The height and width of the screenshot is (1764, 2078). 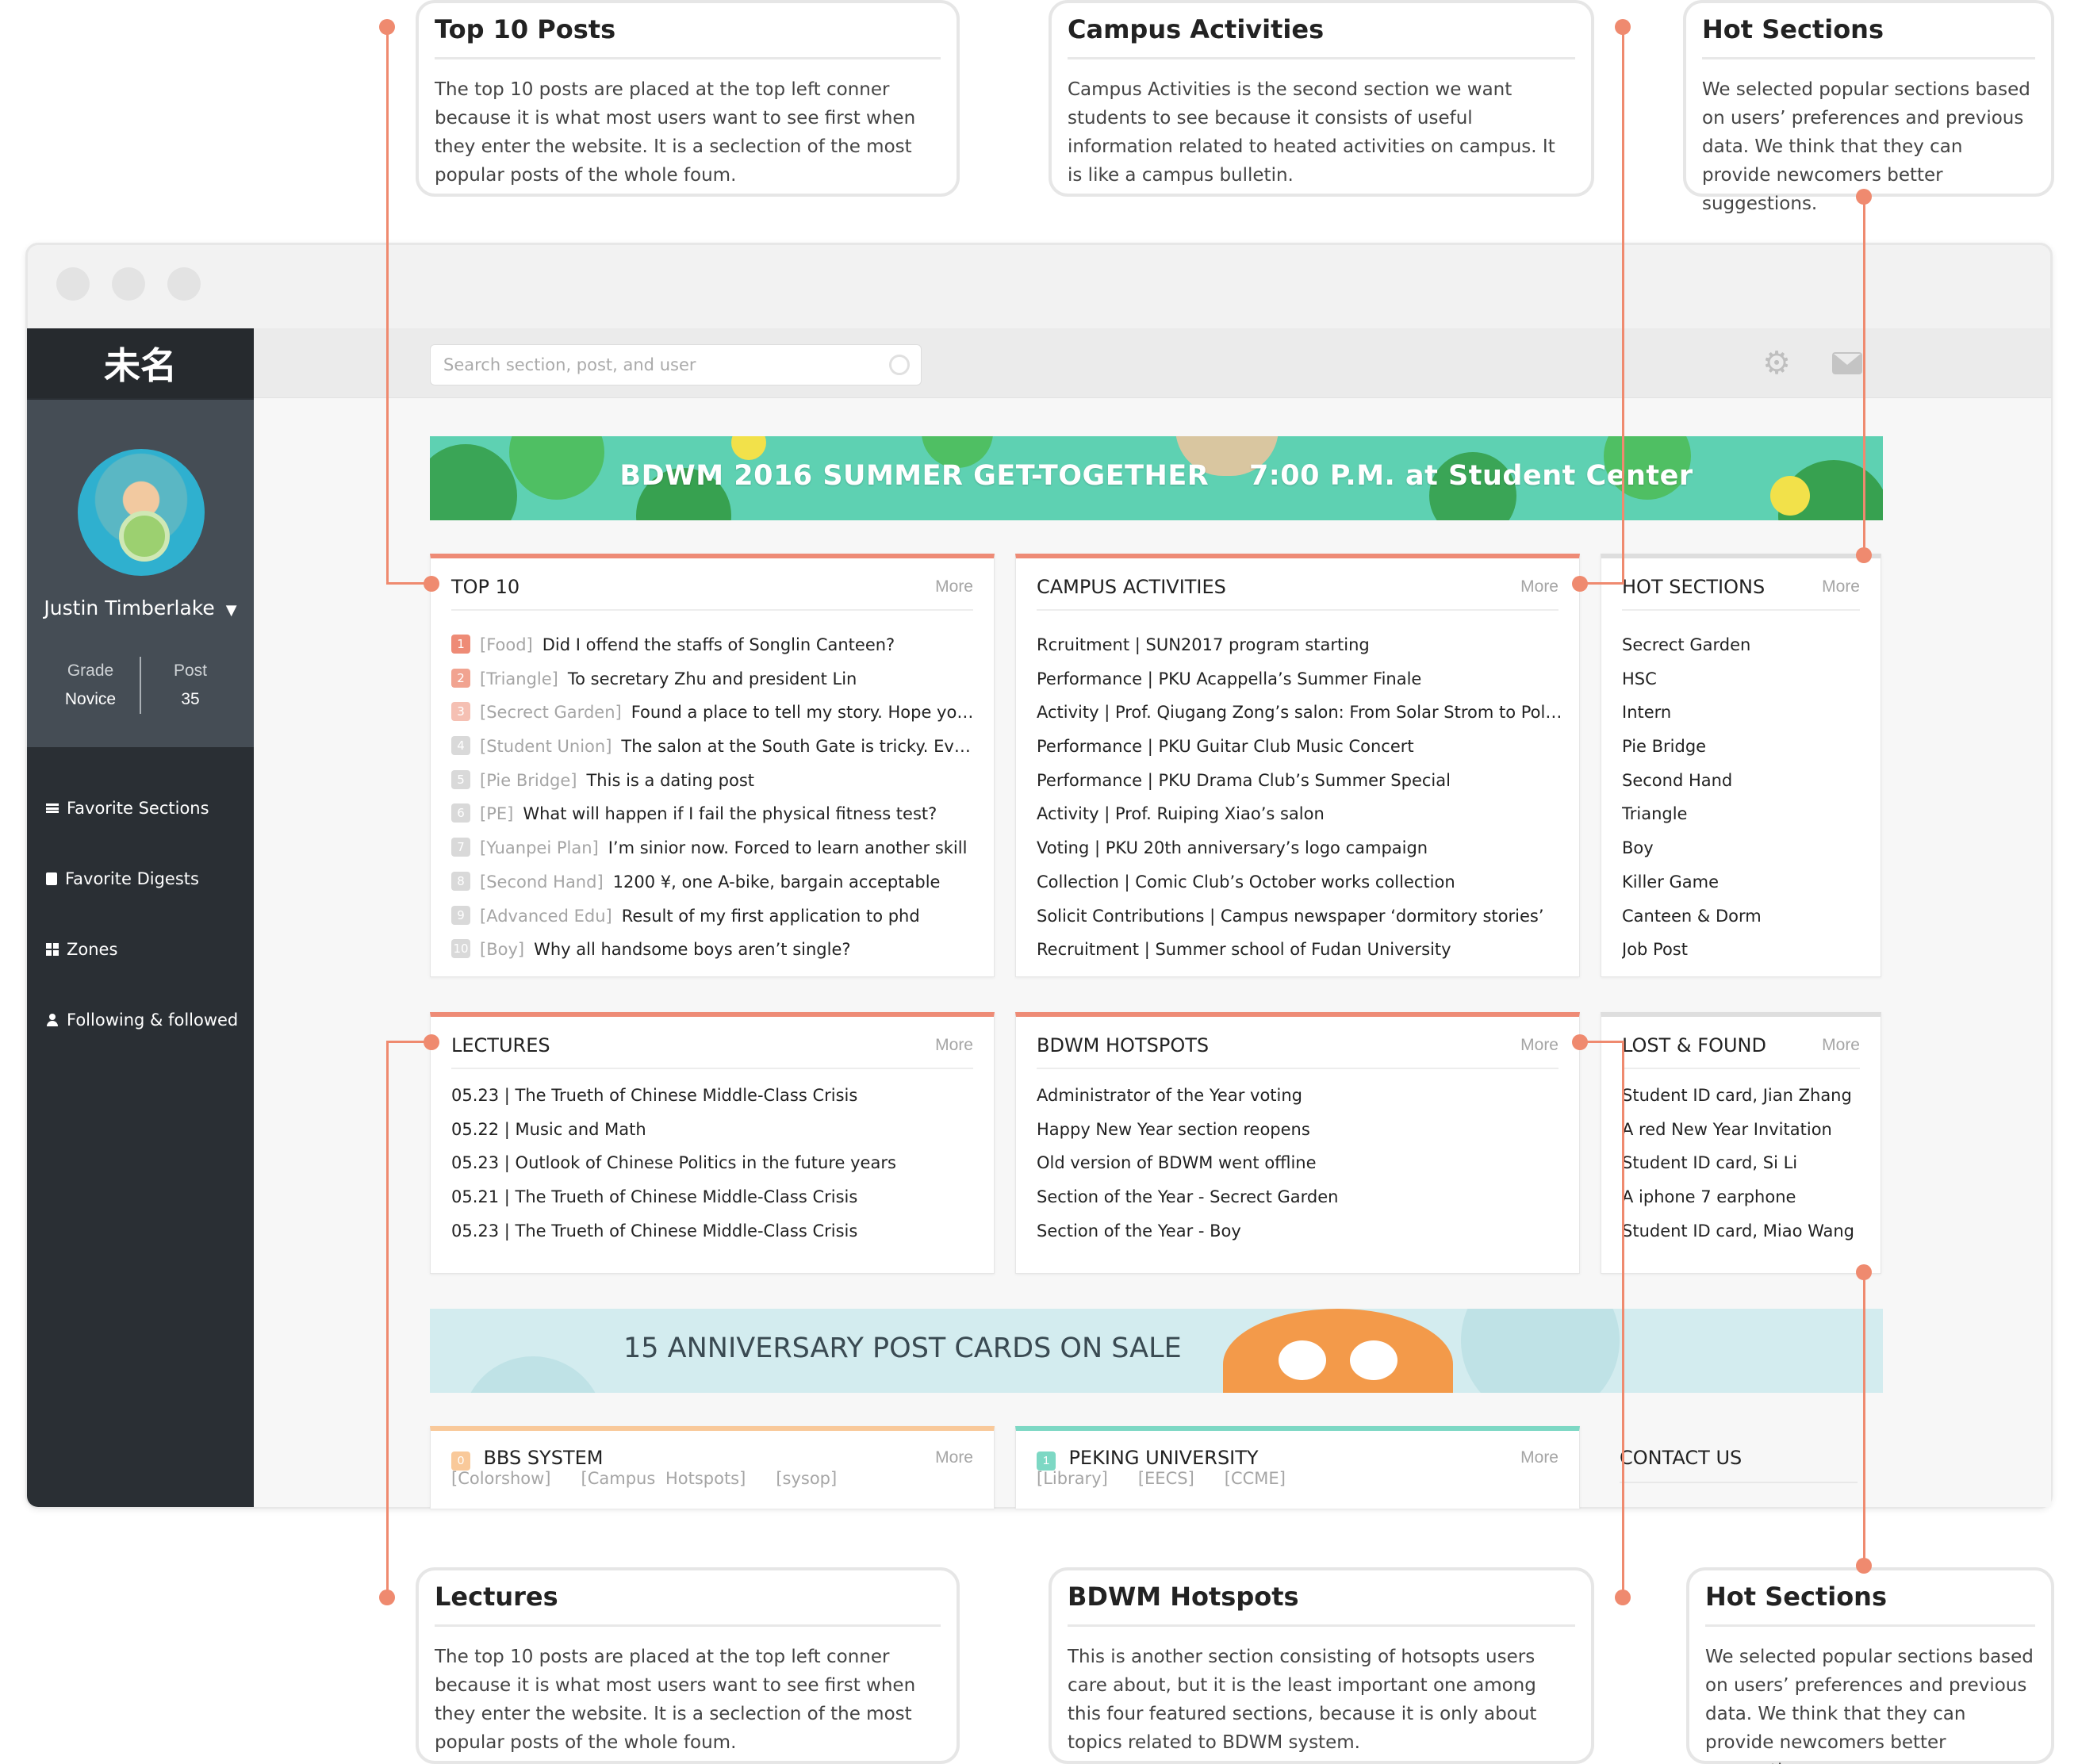 What do you see at coordinates (387, 1597) in the screenshot?
I see `connector-dot` at bounding box center [387, 1597].